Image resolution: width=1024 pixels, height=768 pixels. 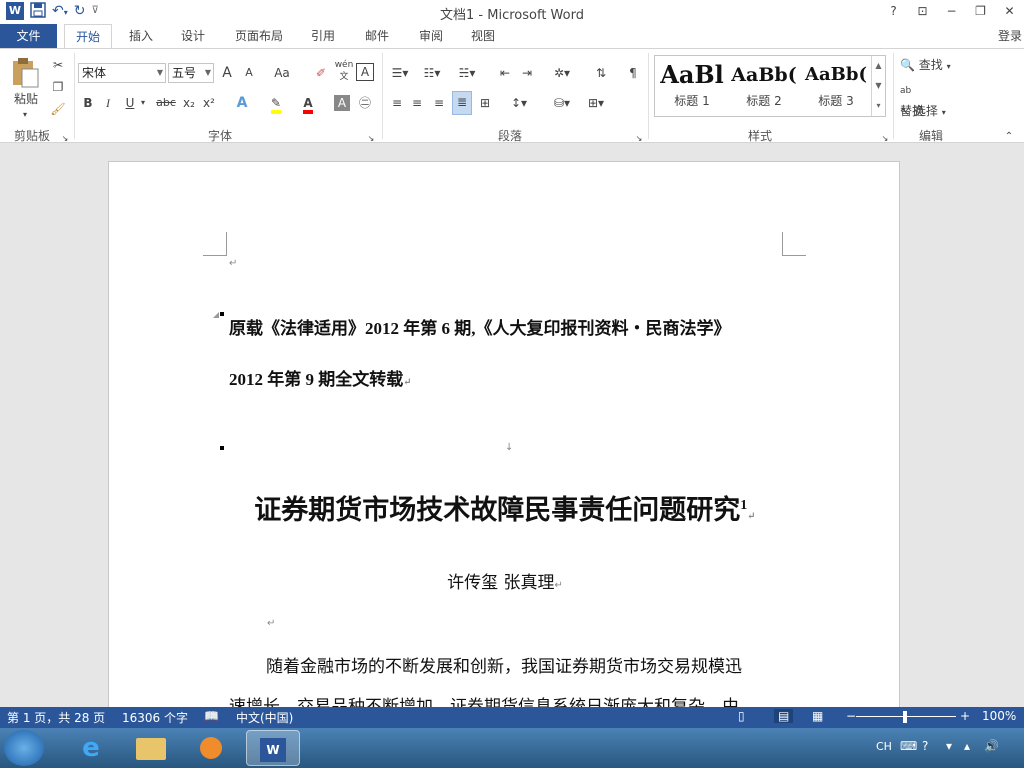 What do you see at coordinates (365, 72) in the screenshot?
I see `character-border-icon: A` at bounding box center [365, 72].